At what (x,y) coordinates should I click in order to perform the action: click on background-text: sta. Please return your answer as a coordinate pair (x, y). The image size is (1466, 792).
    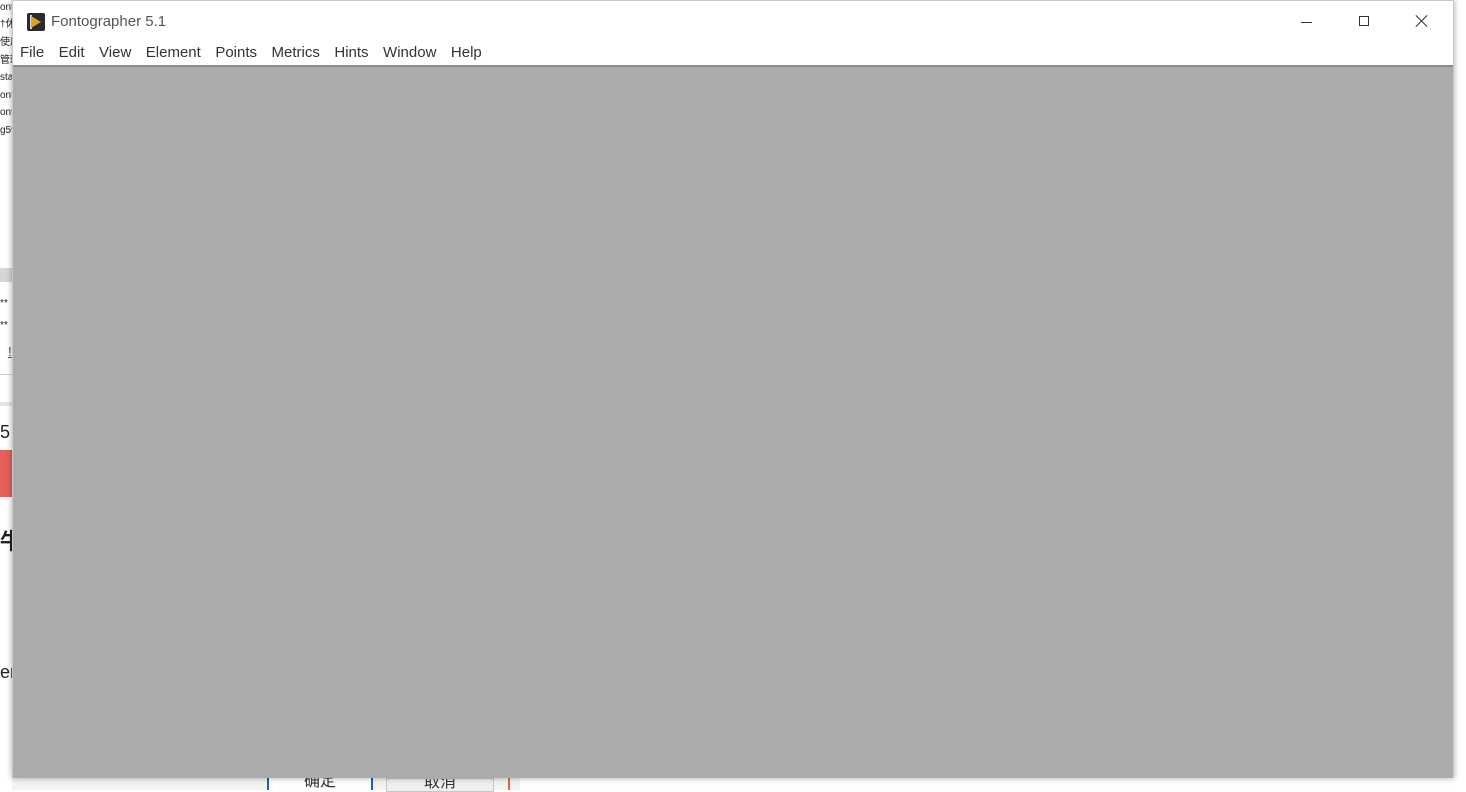
    Looking at the image, I should click on (6, 77).